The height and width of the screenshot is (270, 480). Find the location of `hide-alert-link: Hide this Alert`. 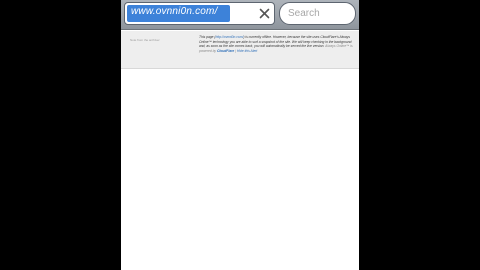

hide-alert-link: Hide this Alert is located at coordinates (247, 51).